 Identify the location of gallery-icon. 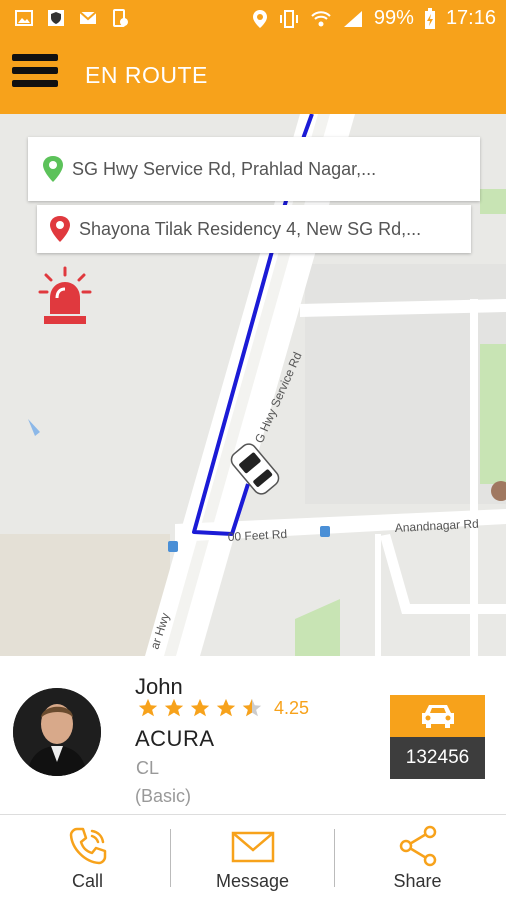
(24, 18).